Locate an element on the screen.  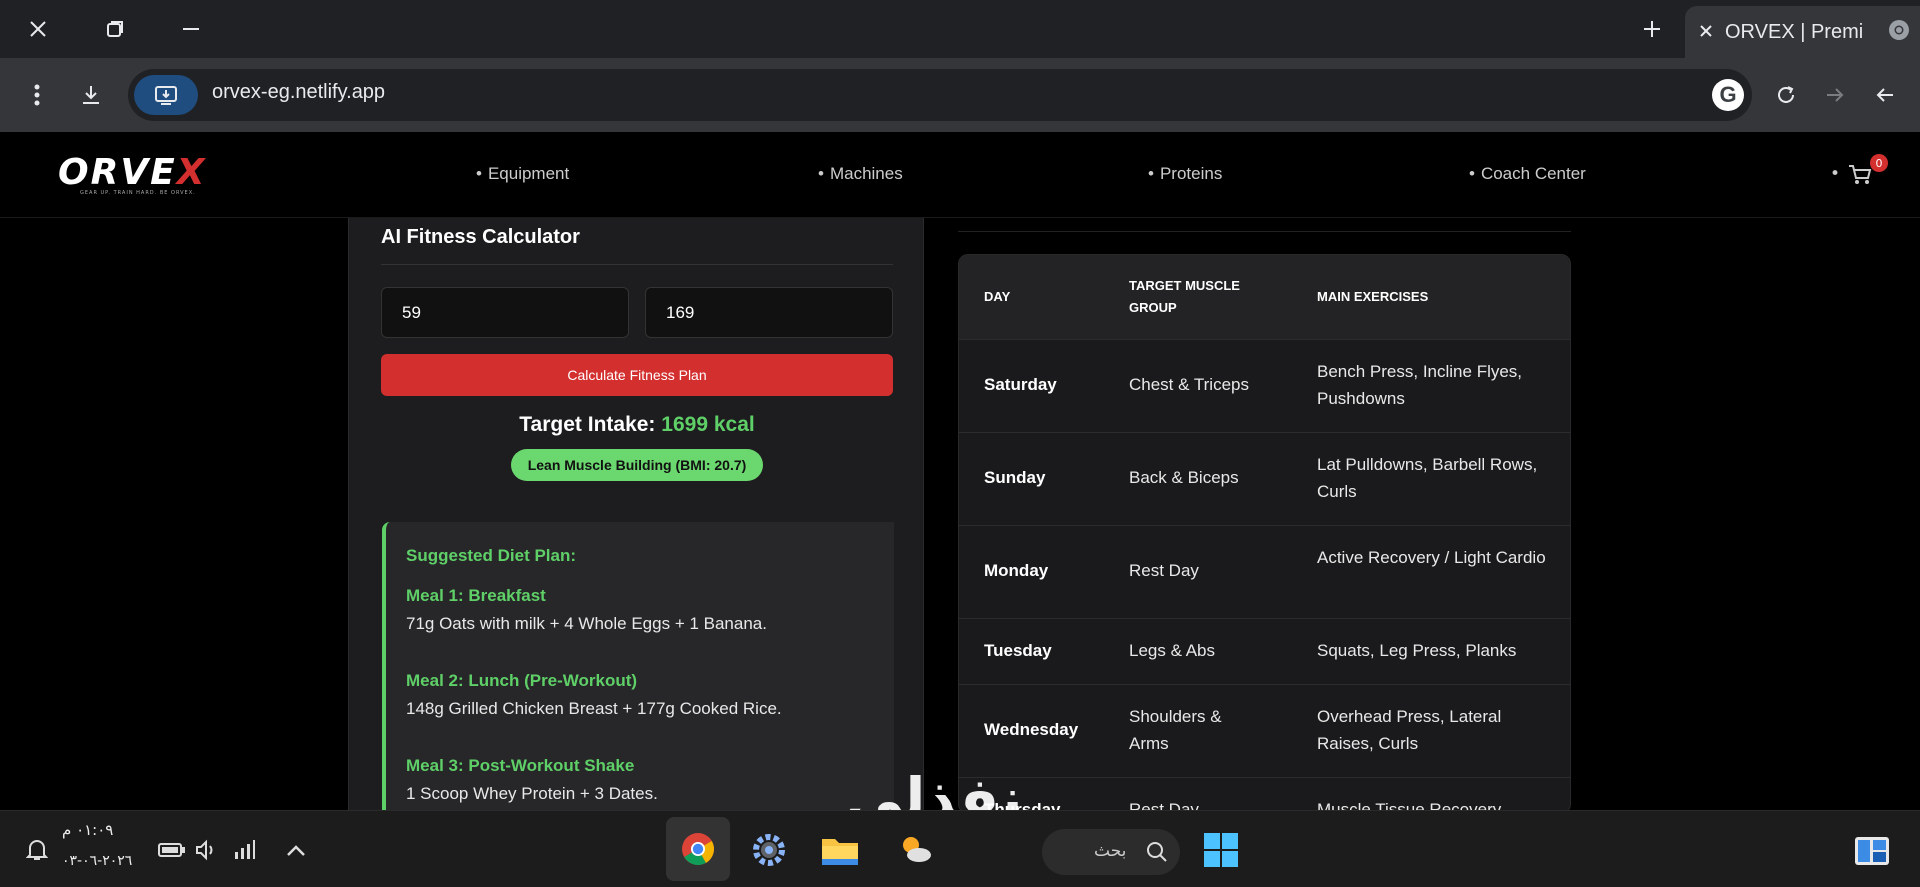
url-text: orvex-eg.netlify.app is located at coordinates (299, 92).